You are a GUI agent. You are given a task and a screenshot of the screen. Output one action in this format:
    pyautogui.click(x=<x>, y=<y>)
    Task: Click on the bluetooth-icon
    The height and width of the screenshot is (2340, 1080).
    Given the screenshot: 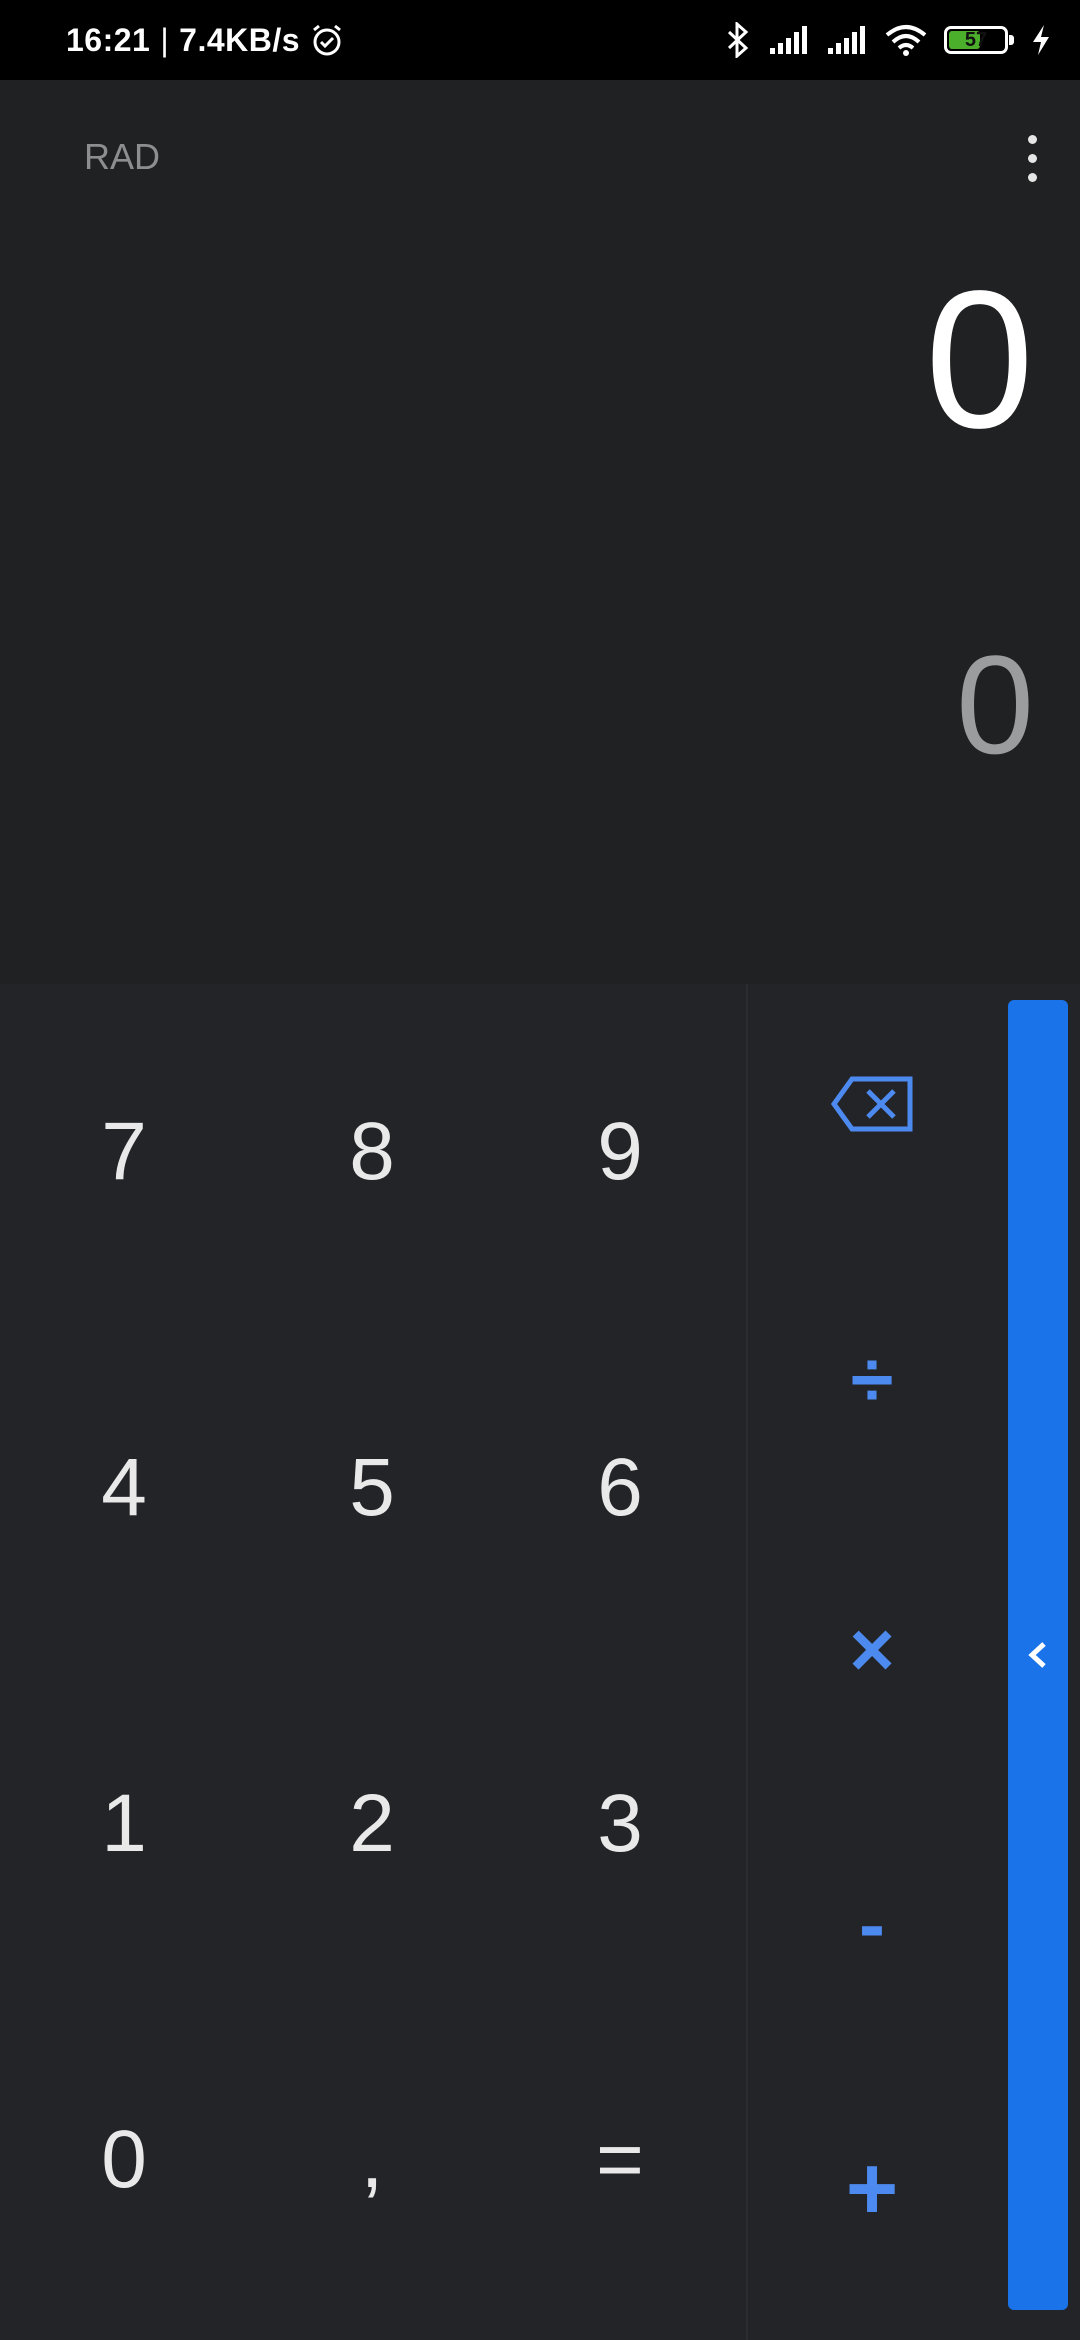 What is the action you would take?
    pyautogui.click(x=738, y=40)
    